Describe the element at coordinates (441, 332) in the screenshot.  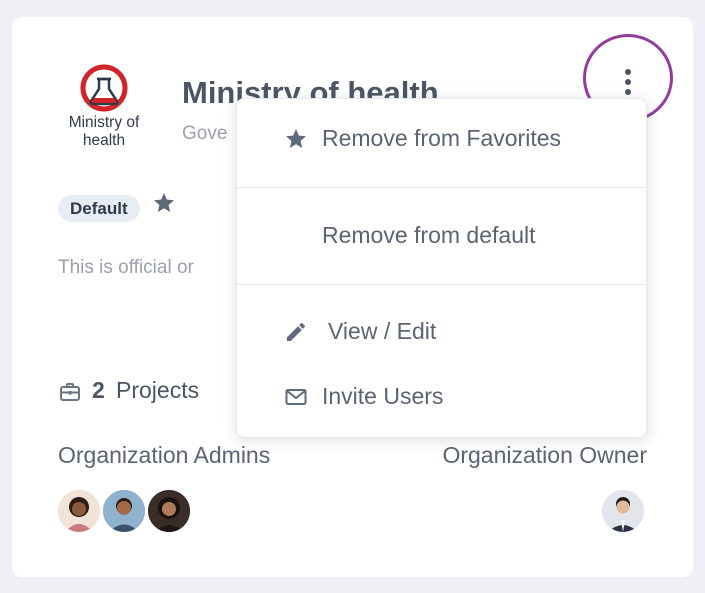
I see `menu-item-view-edit: View / Edit` at that location.